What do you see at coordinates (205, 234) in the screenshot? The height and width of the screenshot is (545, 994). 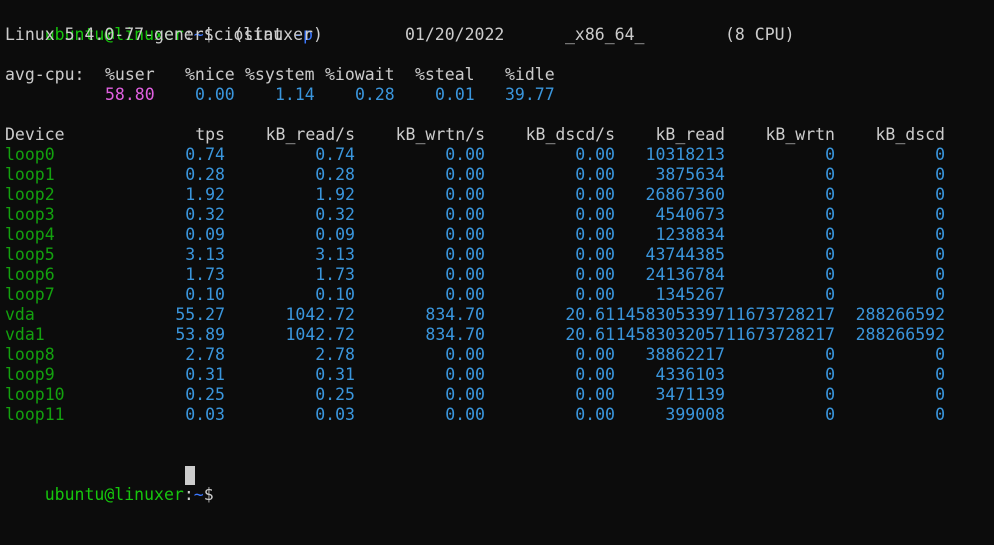 I see `cell-tps: 0.09` at bounding box center [205, 234].